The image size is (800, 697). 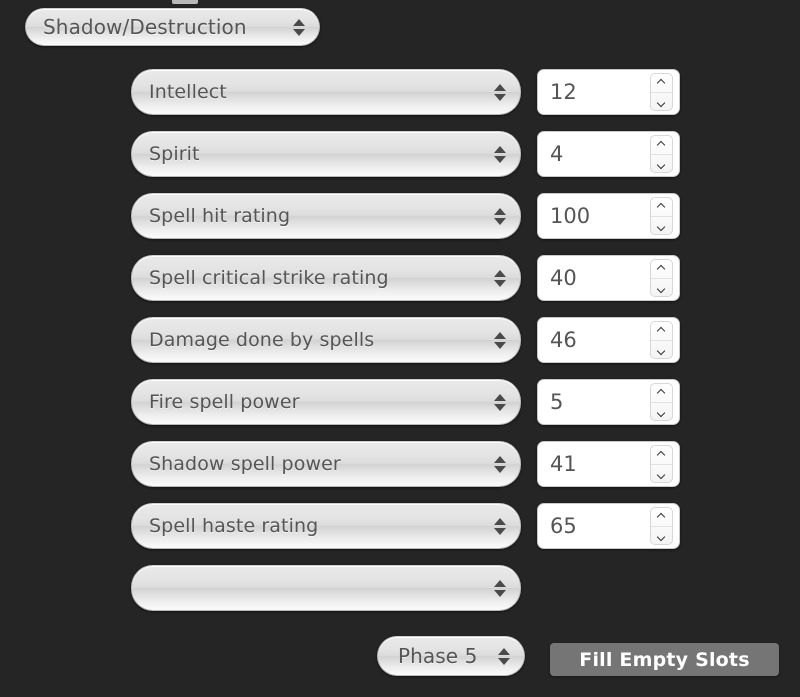 What do you see at coordinates (608, 216) in the screenshot?
I see `stat-value-input: 100` at bounding box center [608, 216].